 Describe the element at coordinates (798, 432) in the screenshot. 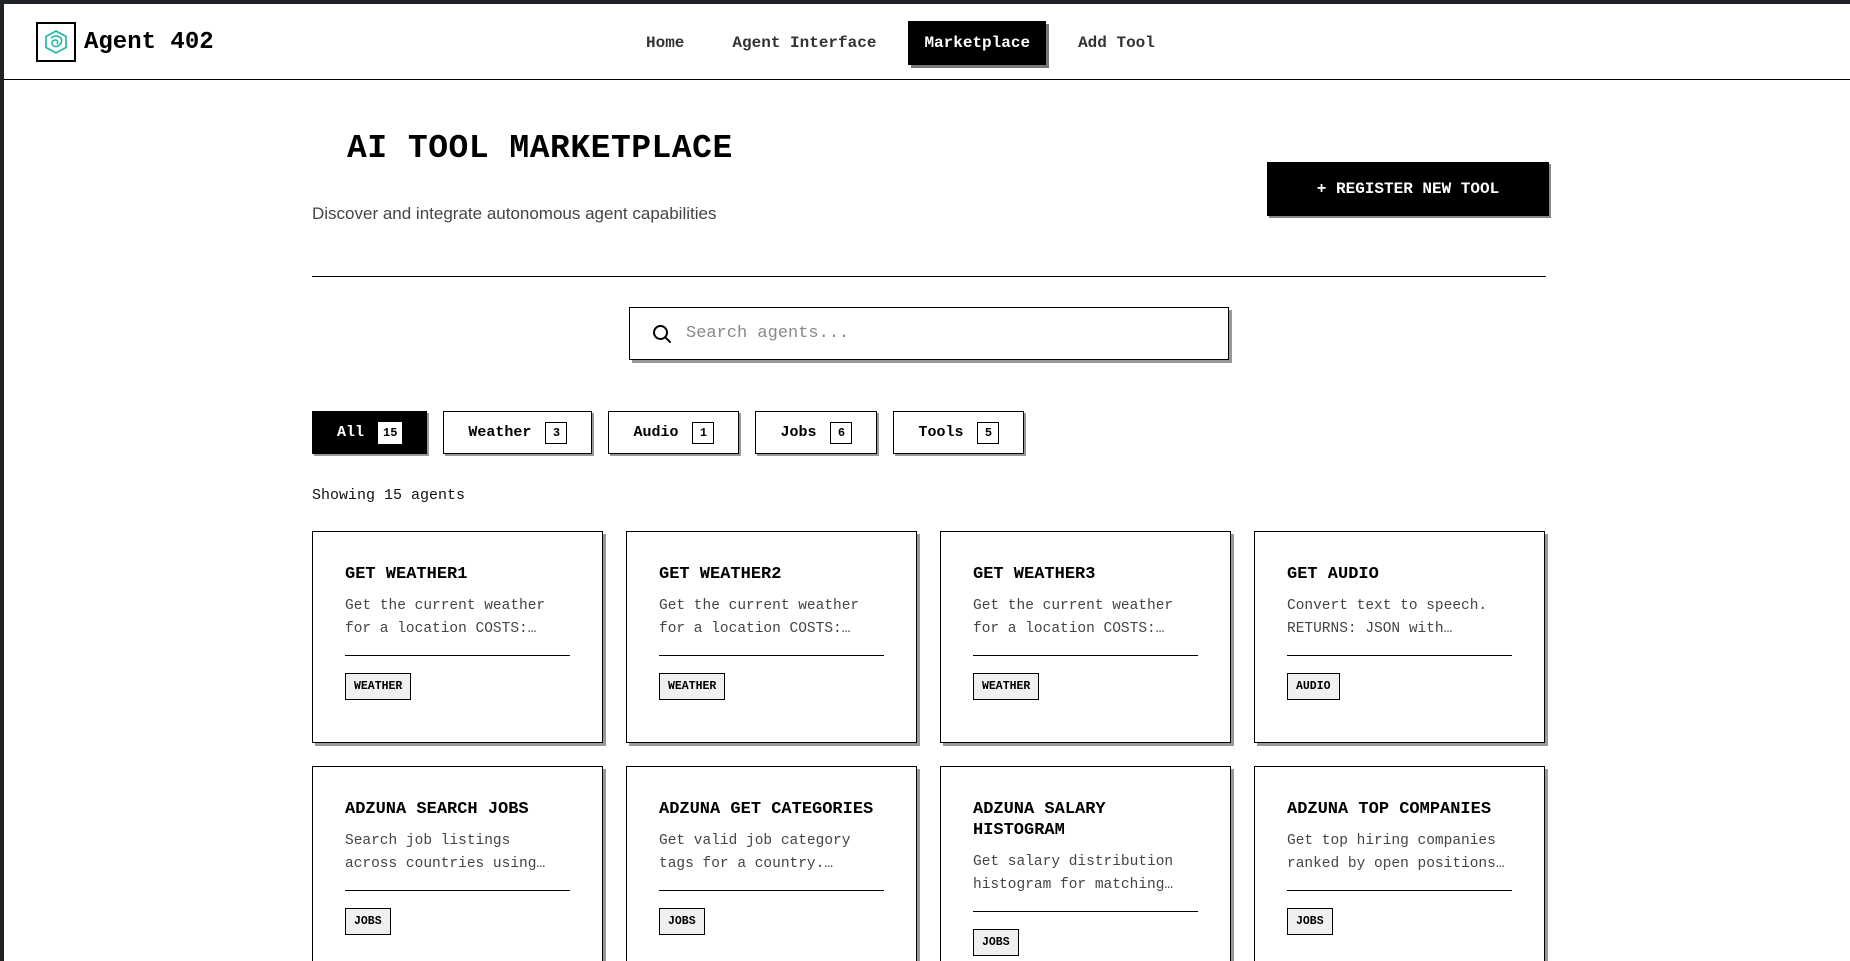

I see `filter-label: Jobs` at that location.